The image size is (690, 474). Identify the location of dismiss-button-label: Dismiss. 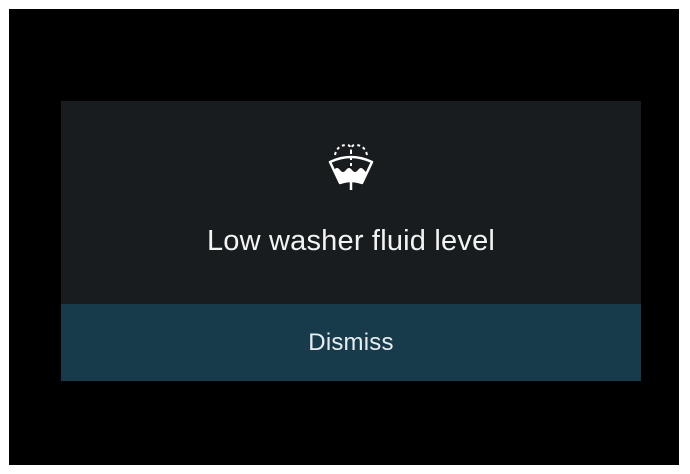
(351, 342).